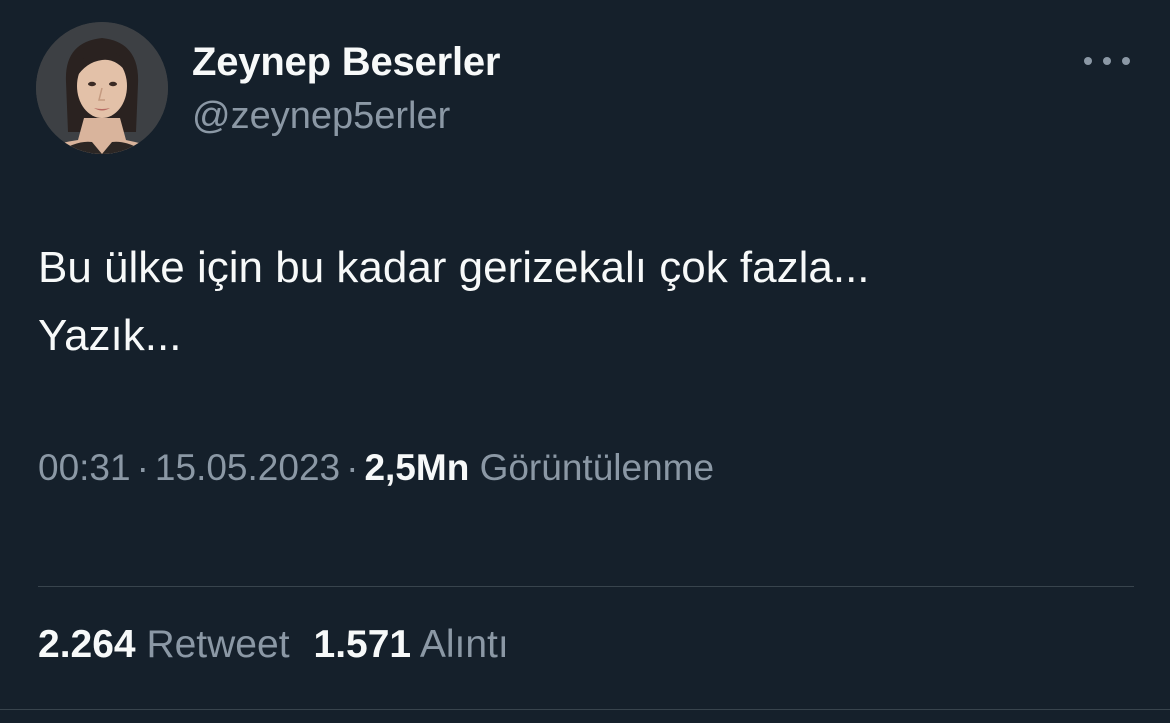 Image resolution: width=1170 pixels, height=723 pixels. I want to click on engagement-stats: 2.264 Retweet 1.571 Alıntı, so click(273, 645).